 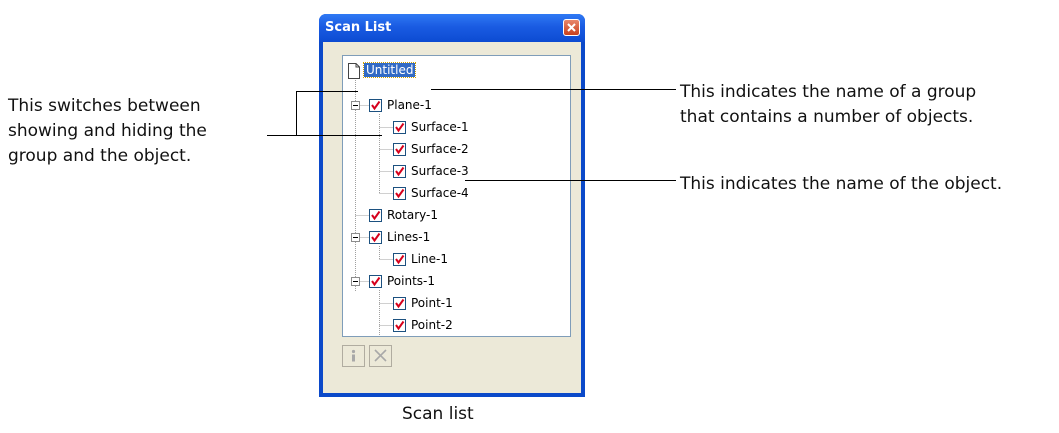 I want to click on callout-lines, so click(x=471, y=135).